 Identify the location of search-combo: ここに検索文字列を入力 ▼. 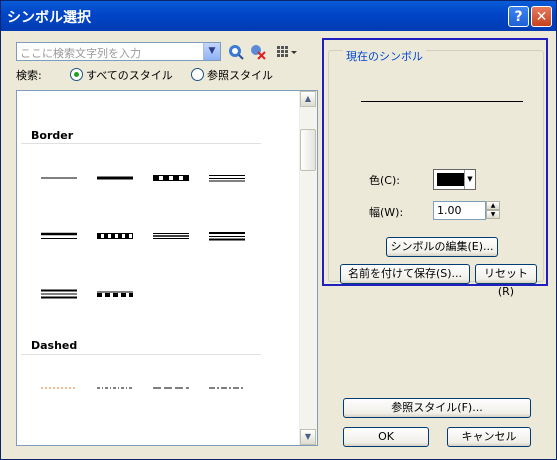
(118, 51).